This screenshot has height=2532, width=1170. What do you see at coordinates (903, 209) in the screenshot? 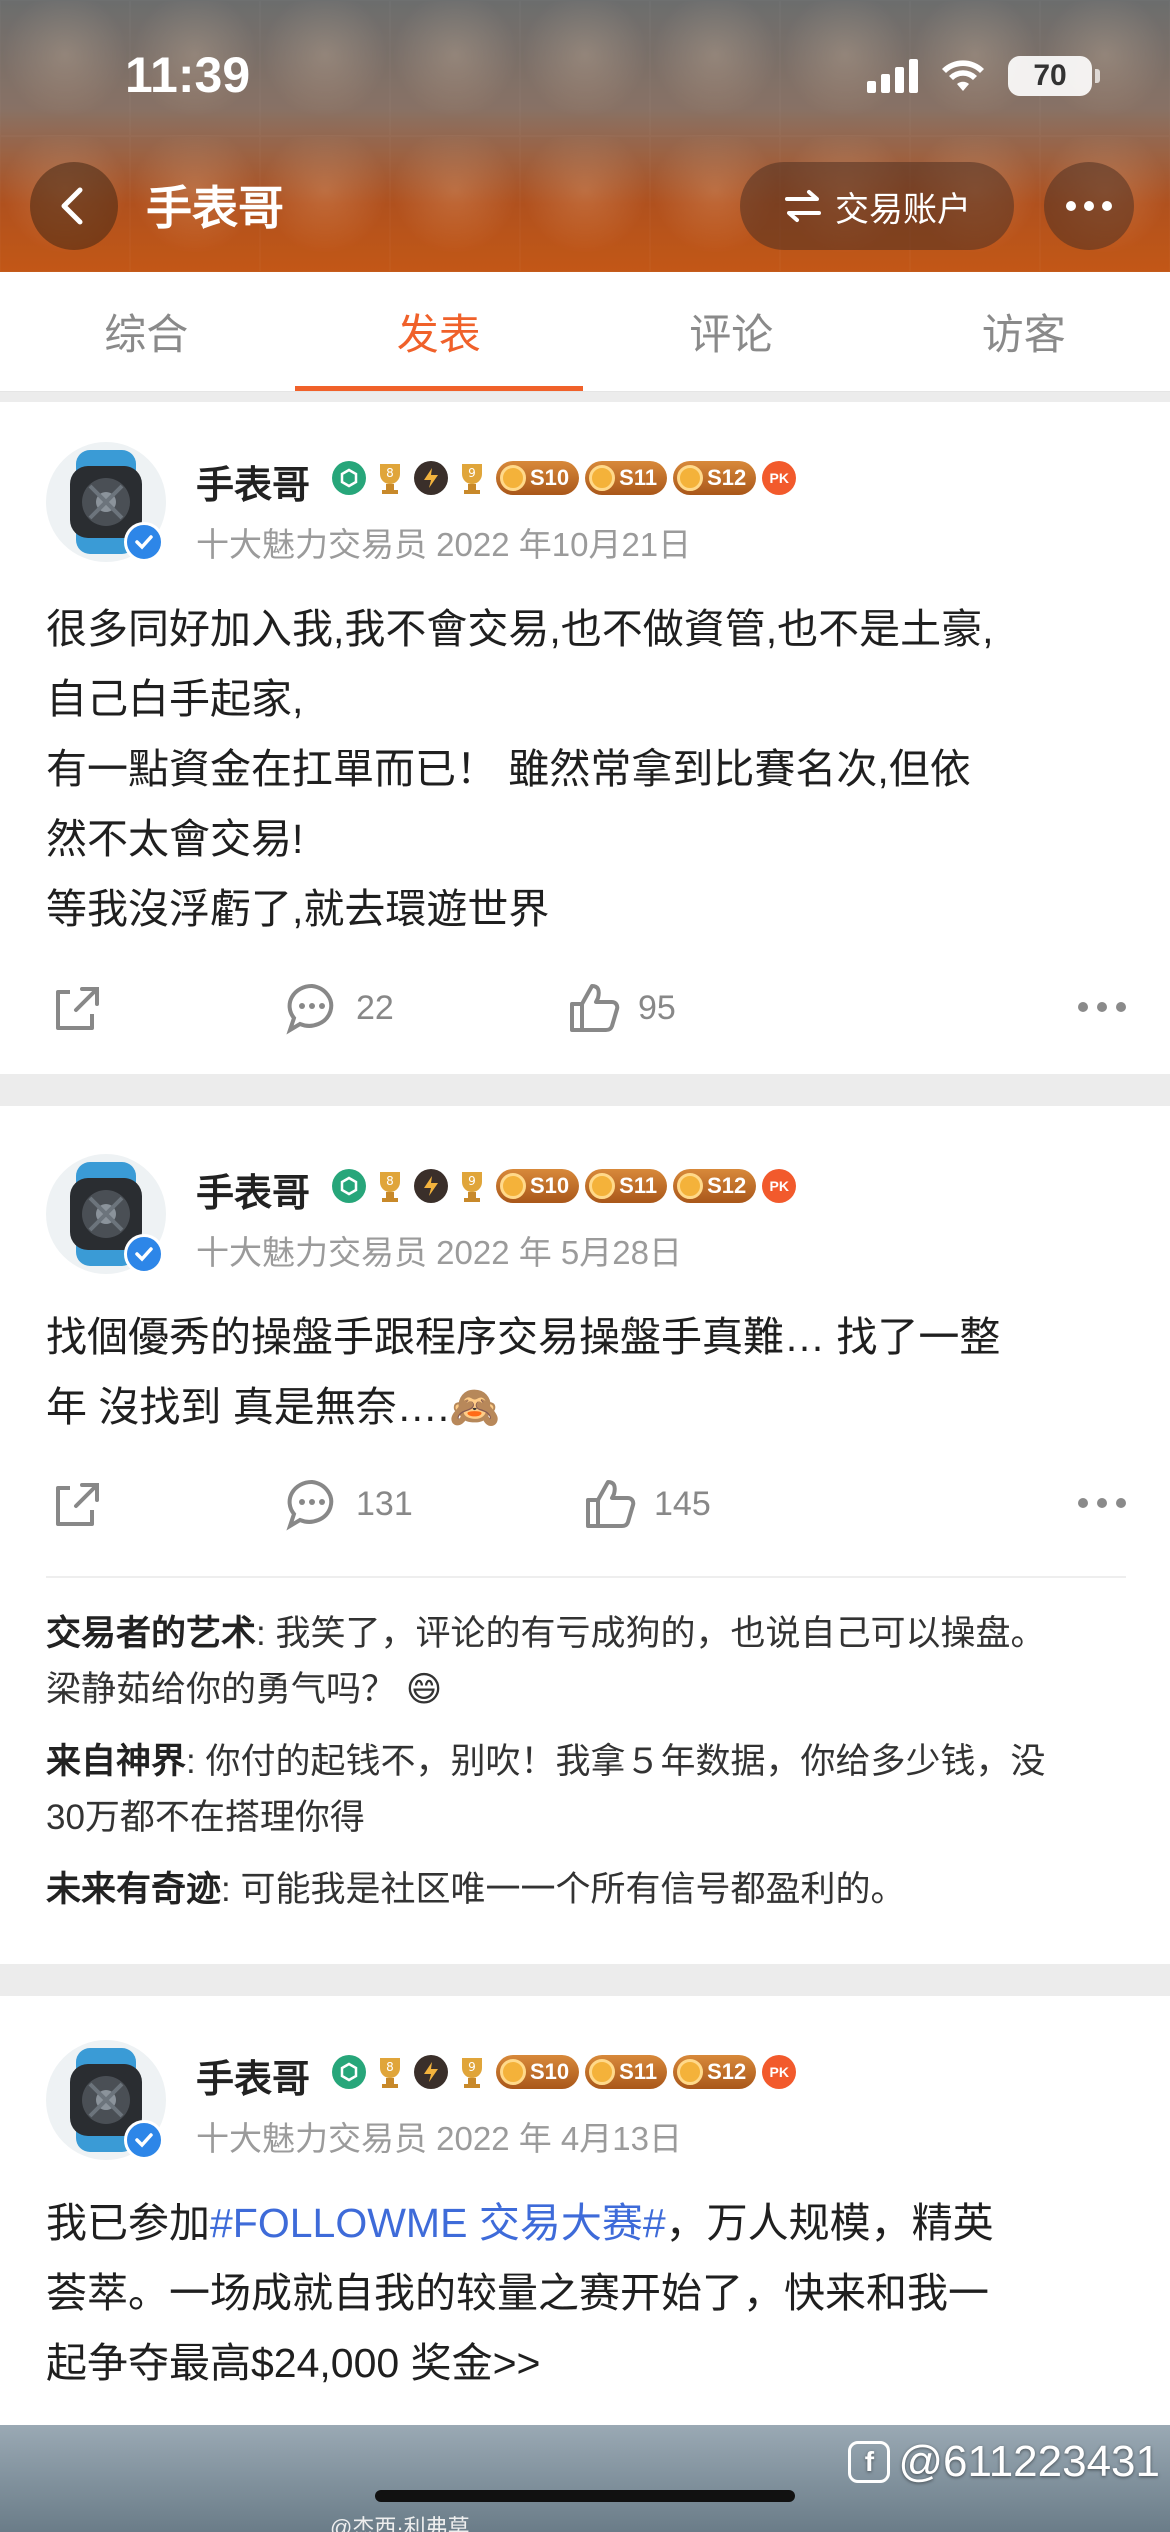
I see `trade-account-label: 交易账户` at bounding box center [903, 209].